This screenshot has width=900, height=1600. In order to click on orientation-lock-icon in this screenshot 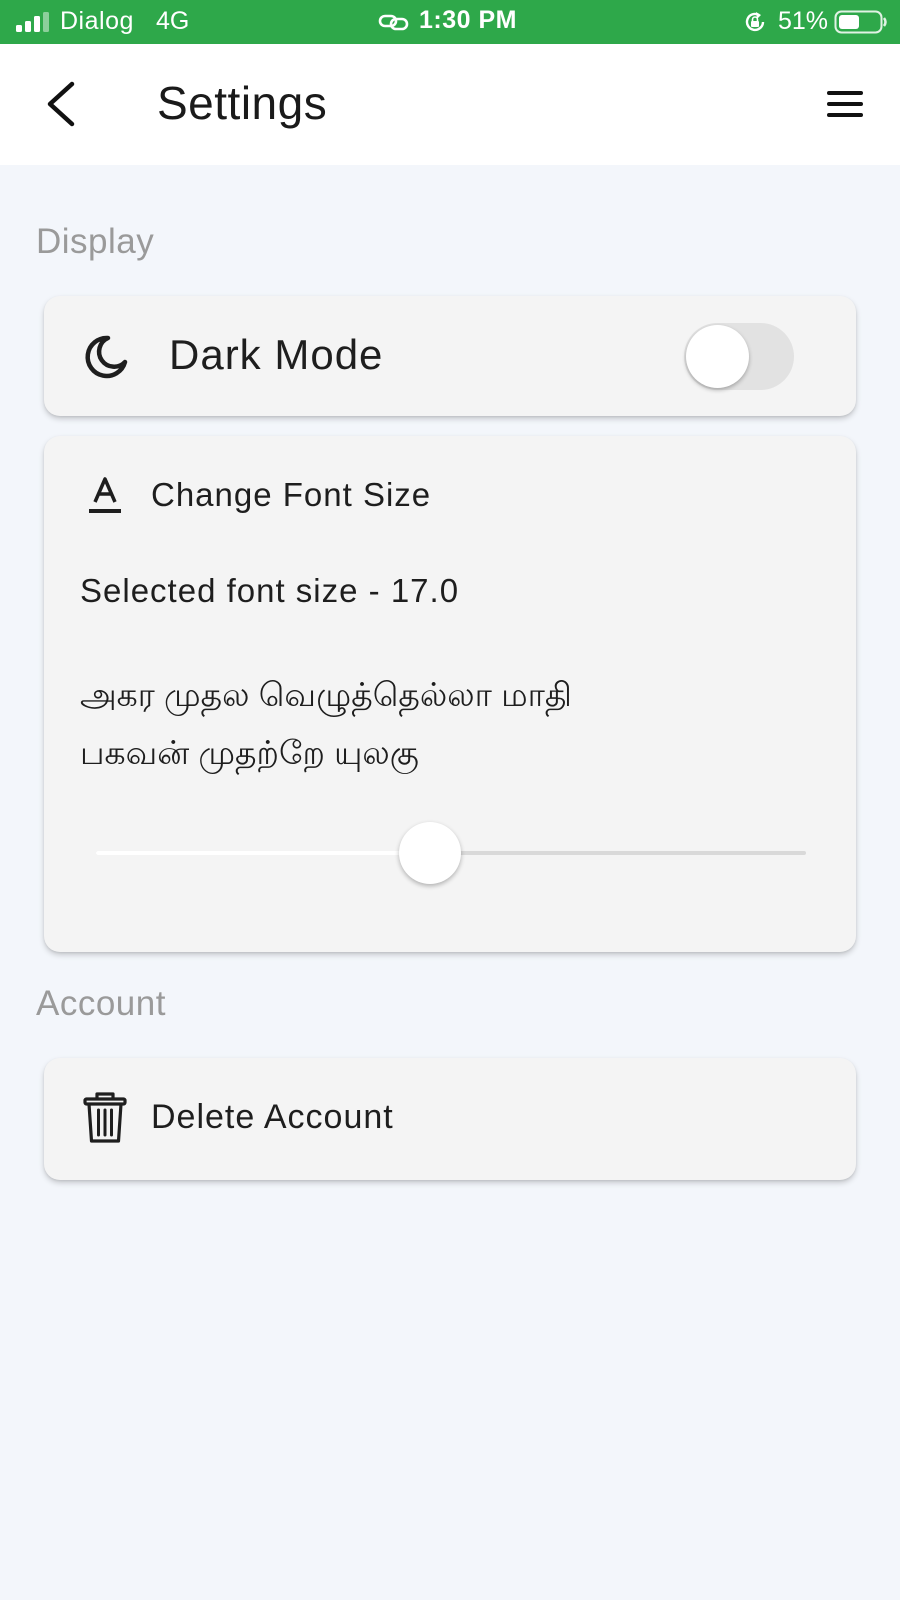, I will do `click(755, 22)`.